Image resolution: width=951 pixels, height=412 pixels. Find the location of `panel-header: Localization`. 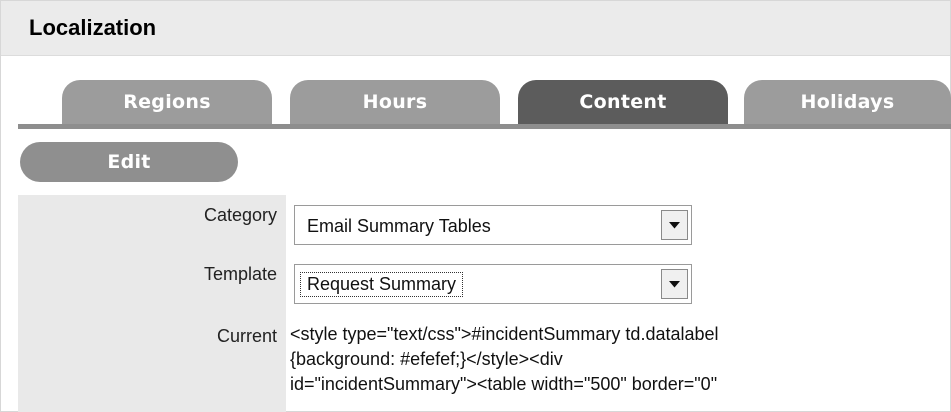

panel-header: Localization is located at coordinates (475, 28).